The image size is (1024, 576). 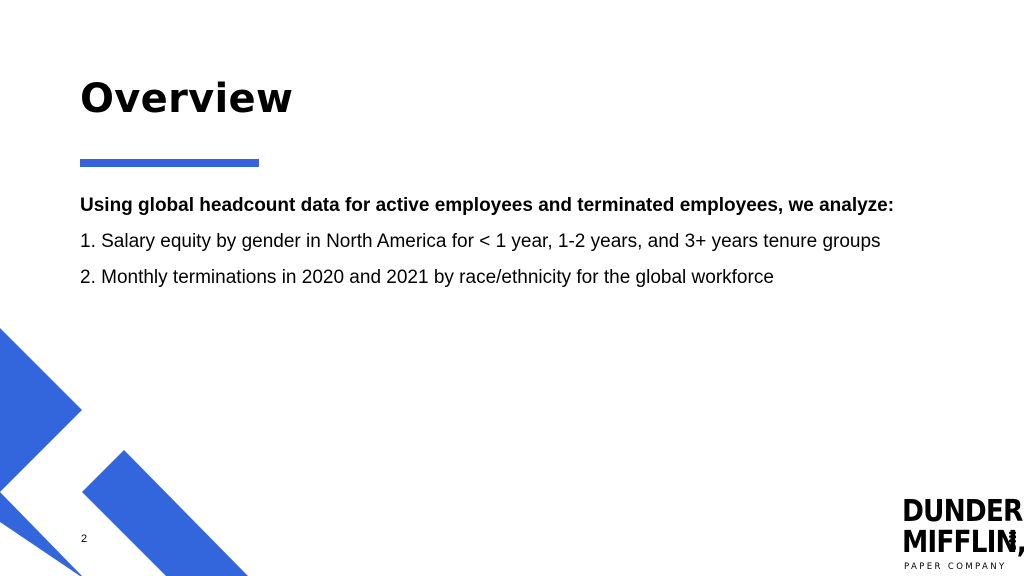 I want to click on logo-tagline: PAPER COMPANY, so click(x=955, y=567).